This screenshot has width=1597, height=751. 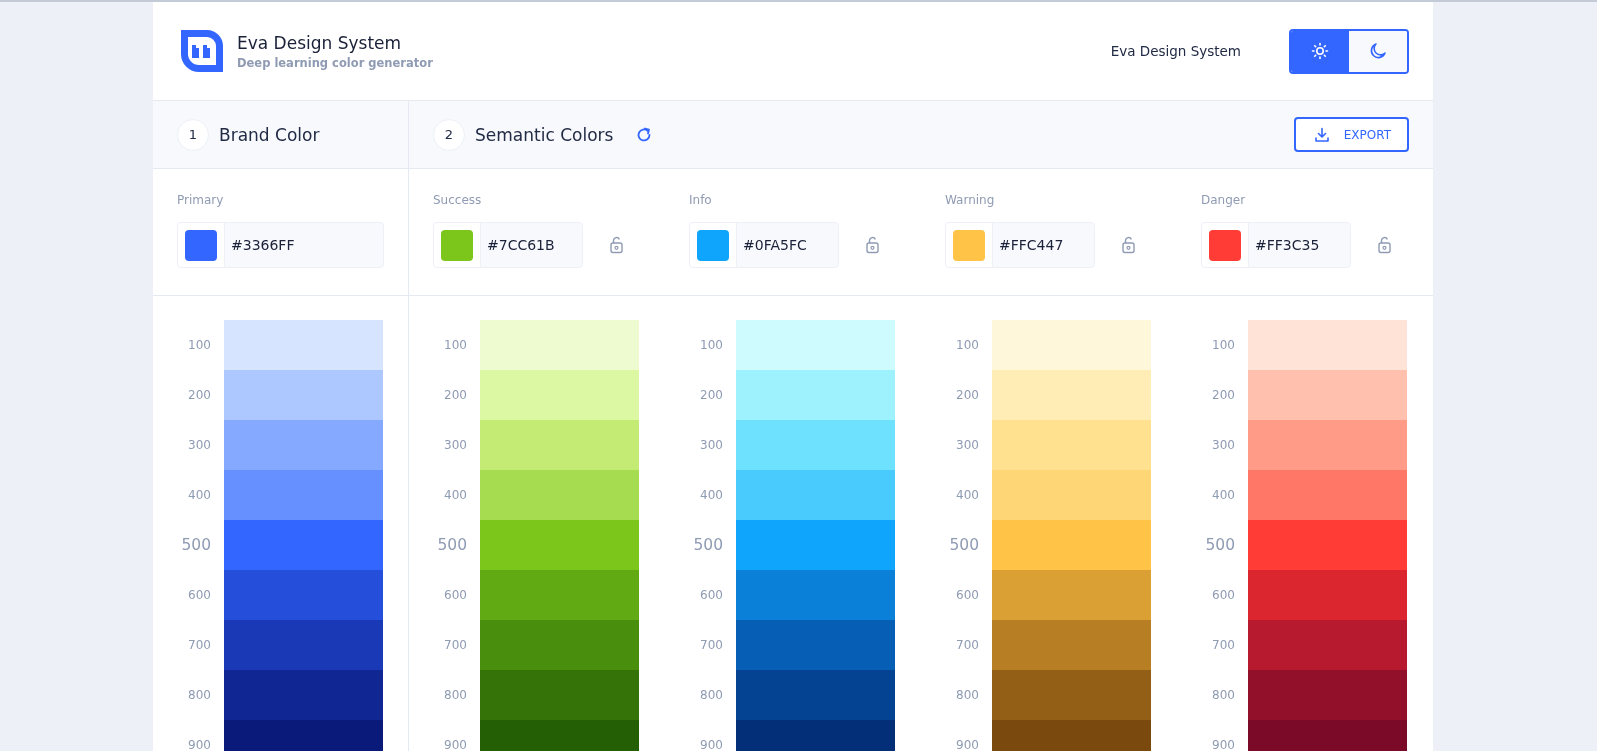 What do you see at coordinates (764, 245) in the screenshot?
I see `color-field: #0FA5FC` at bounding box center [764, 245].